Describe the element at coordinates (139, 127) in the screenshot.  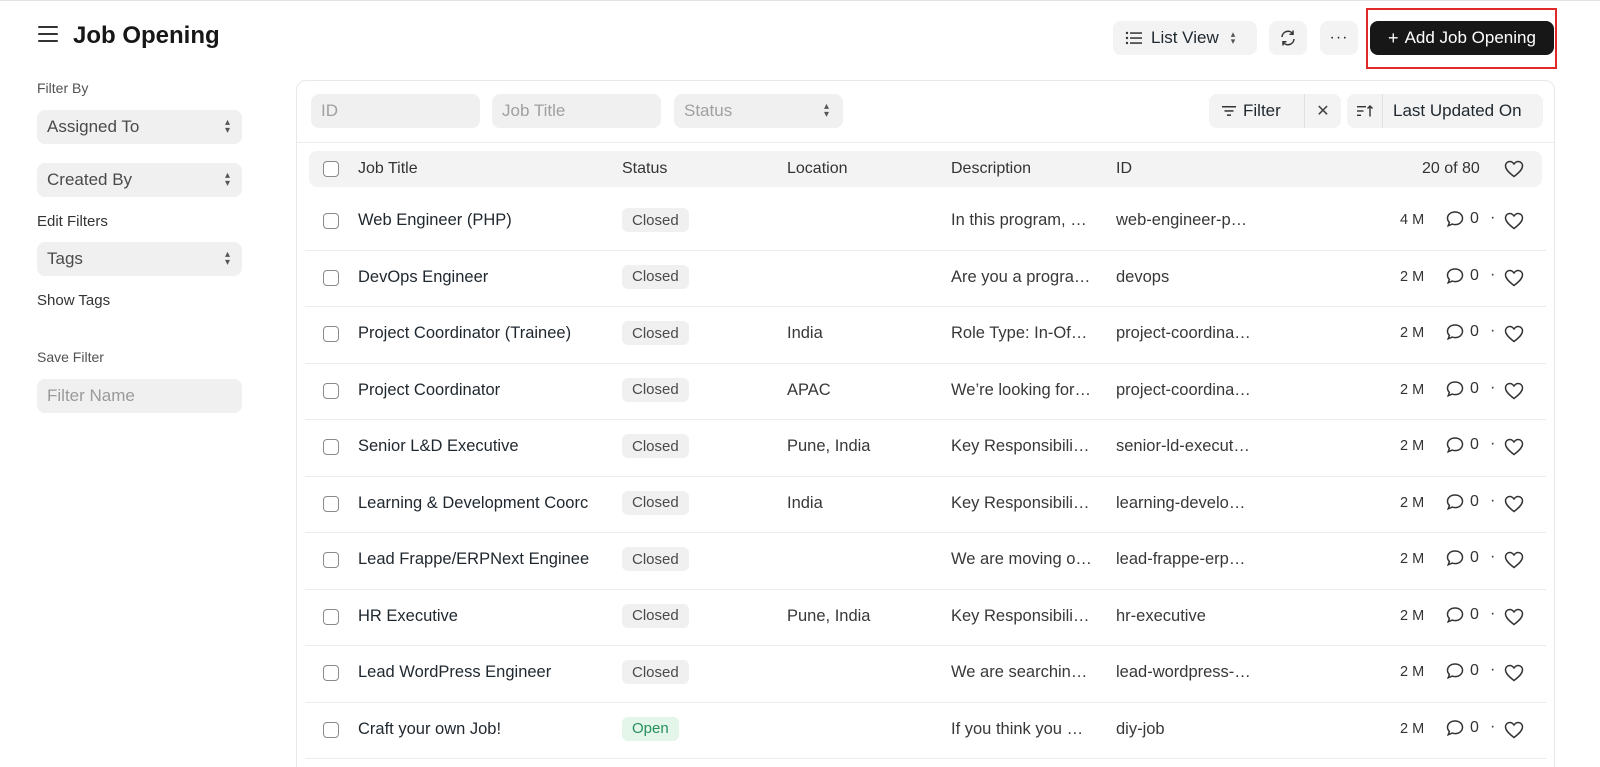
I see `assigned-to-select: Assigned To ▴ ▾` at that location.